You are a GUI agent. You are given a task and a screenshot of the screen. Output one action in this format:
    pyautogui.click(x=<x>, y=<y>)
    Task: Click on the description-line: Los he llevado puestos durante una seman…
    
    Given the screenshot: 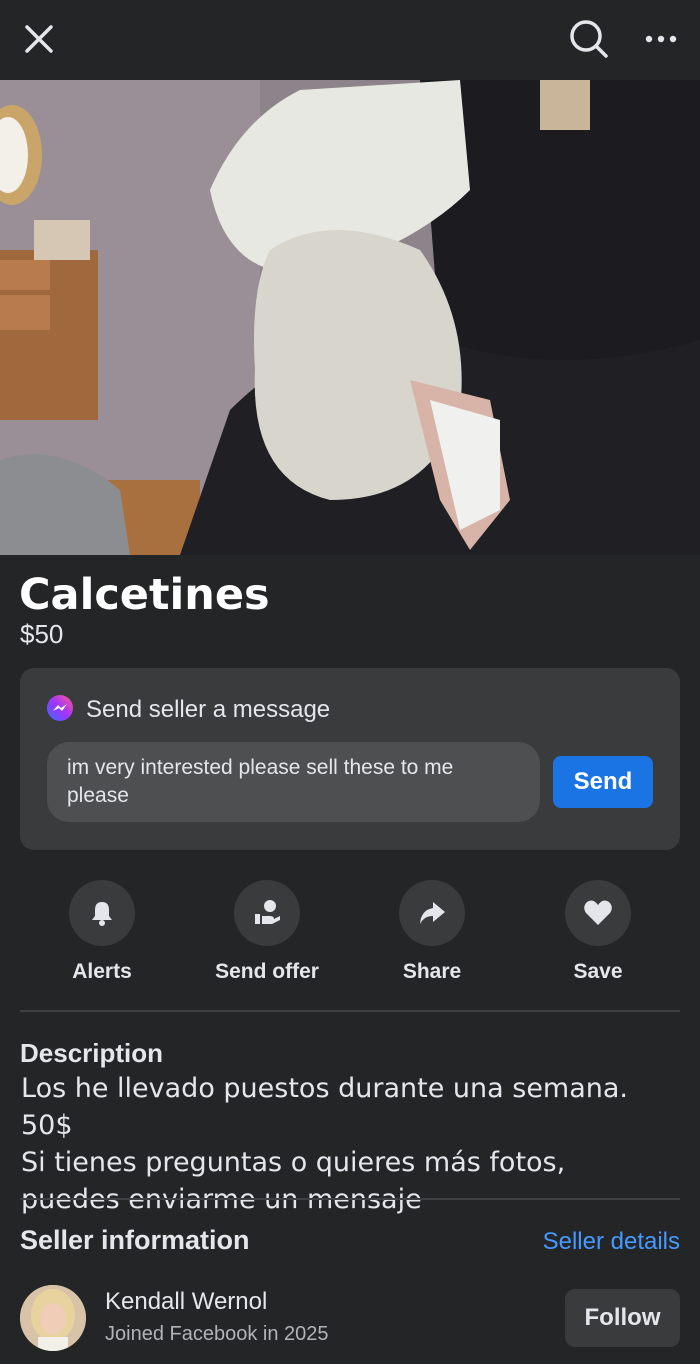 What is the action you would take?
    pyautogui.click(x=325, y=1107)
    